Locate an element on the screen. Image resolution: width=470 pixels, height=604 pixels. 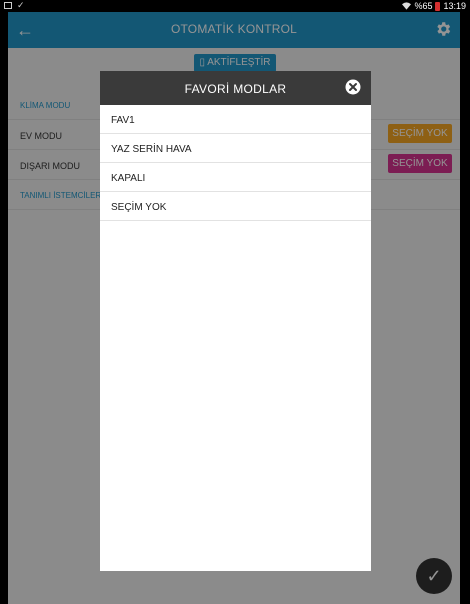
status-bar: ✓ %65 13:19 is located at coordinates (235, 6).